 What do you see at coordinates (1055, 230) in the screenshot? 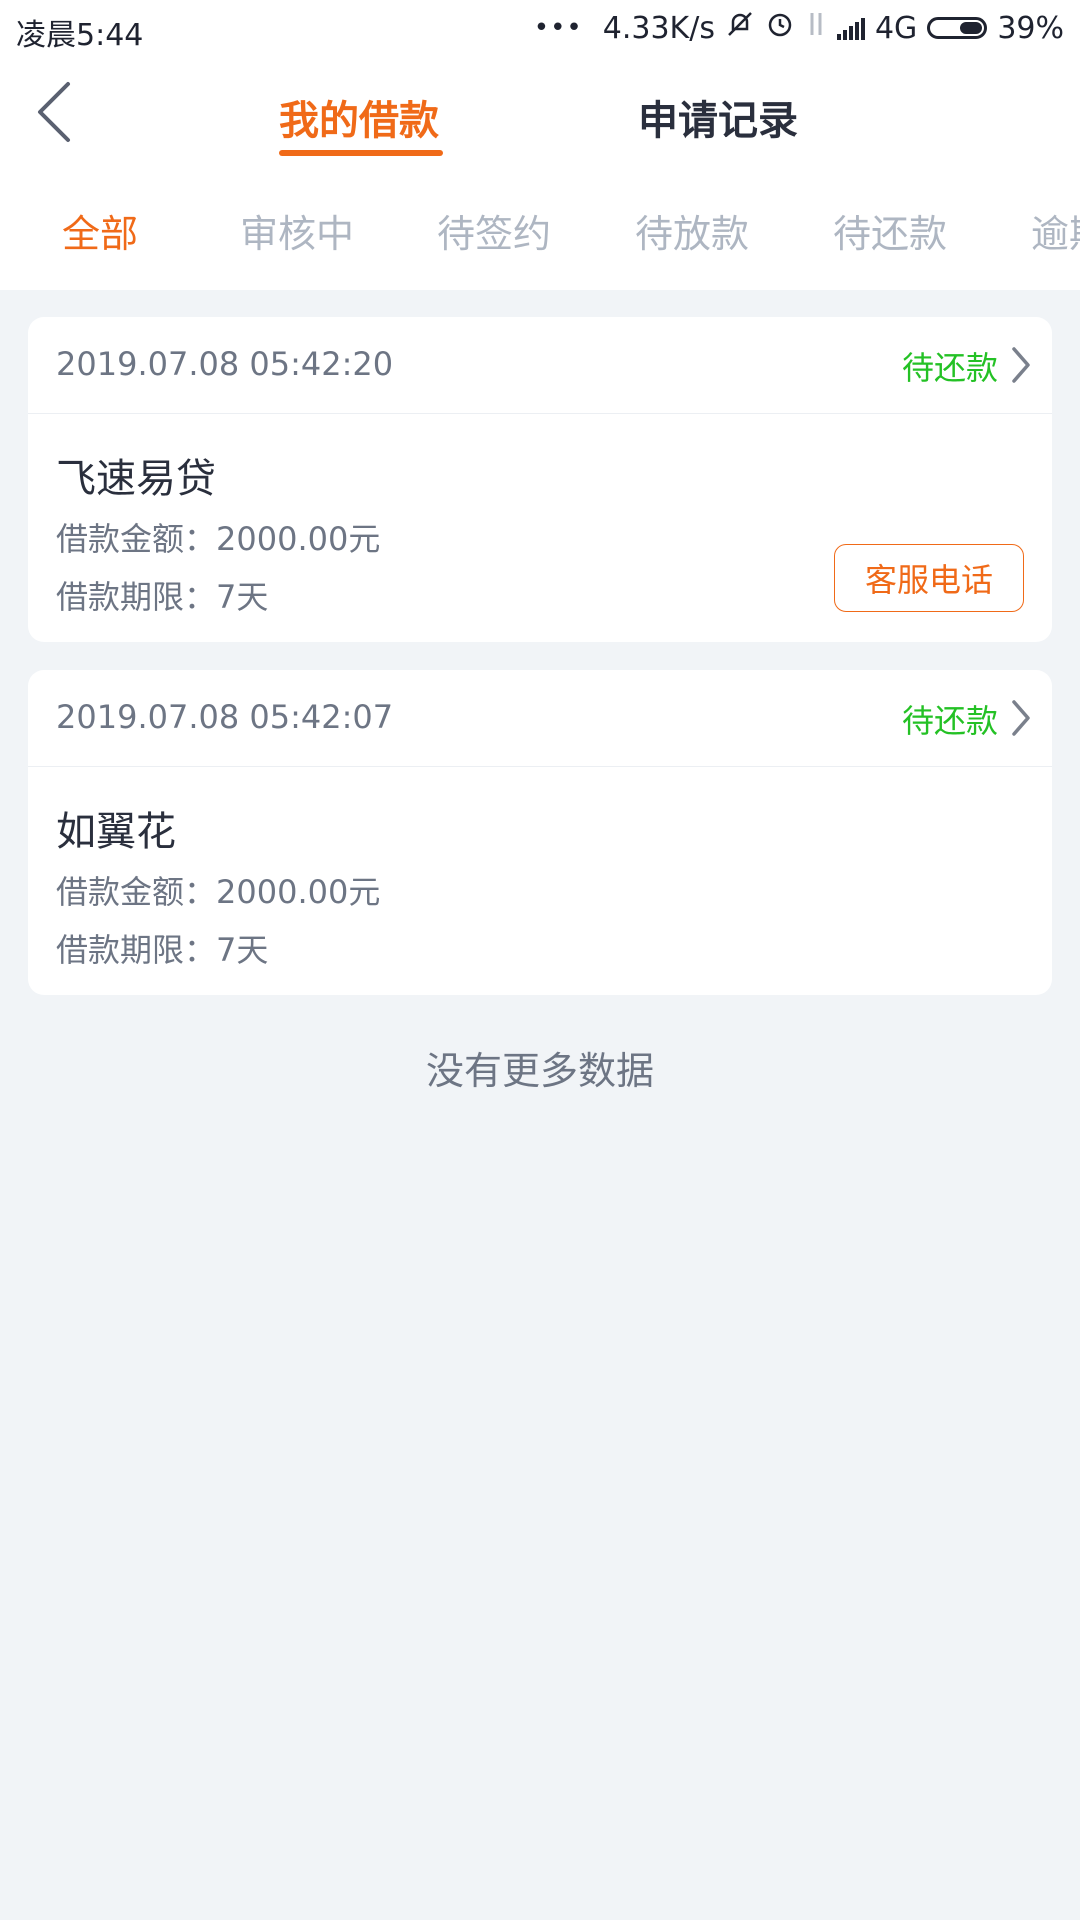
I see `filter-overdue: 逾期` at bounding box center [1055, 230].